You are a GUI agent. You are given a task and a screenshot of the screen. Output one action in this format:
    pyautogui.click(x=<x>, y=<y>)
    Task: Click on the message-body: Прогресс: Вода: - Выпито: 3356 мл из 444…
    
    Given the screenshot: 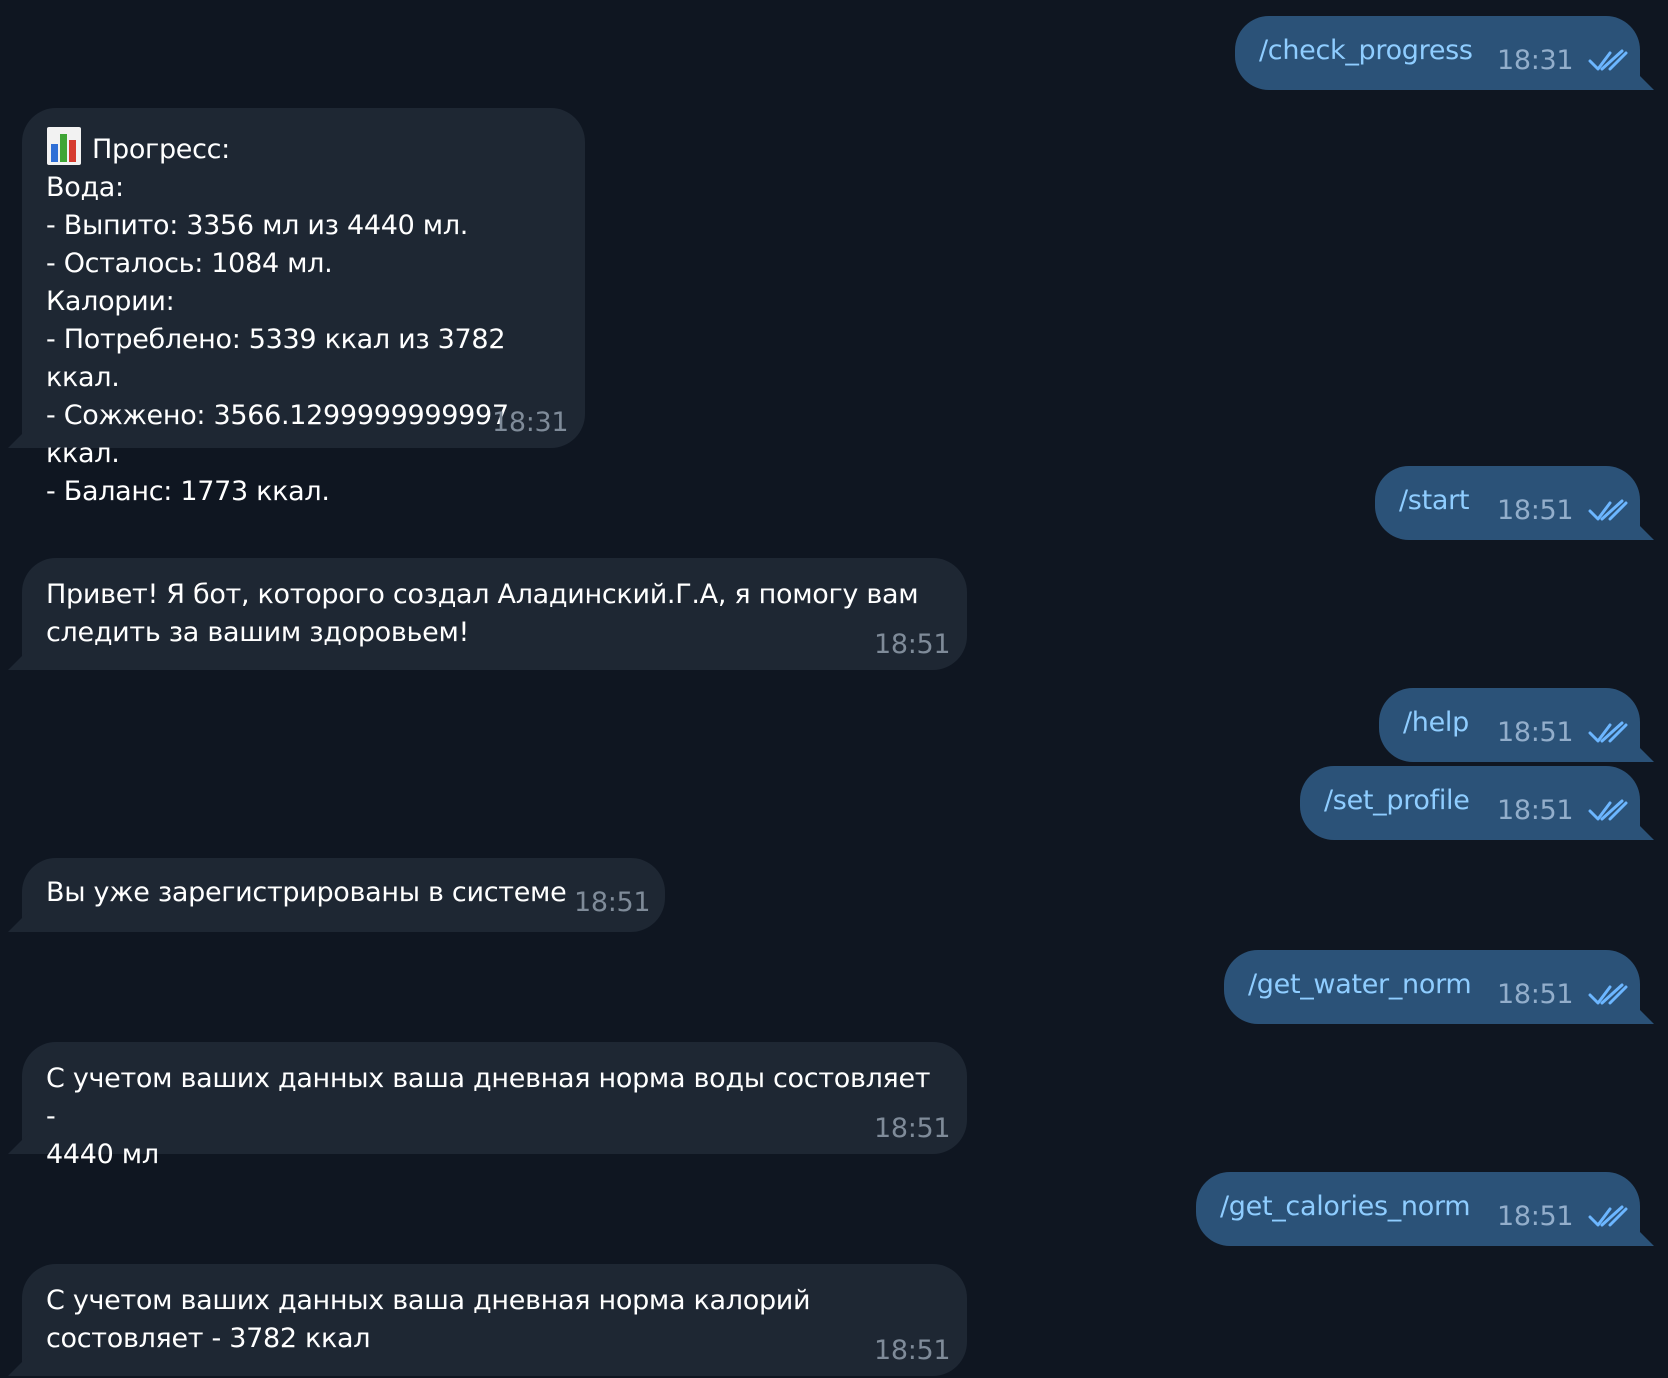 What is the action you would take?
    pyautogui.click(x=277, y=320)
    